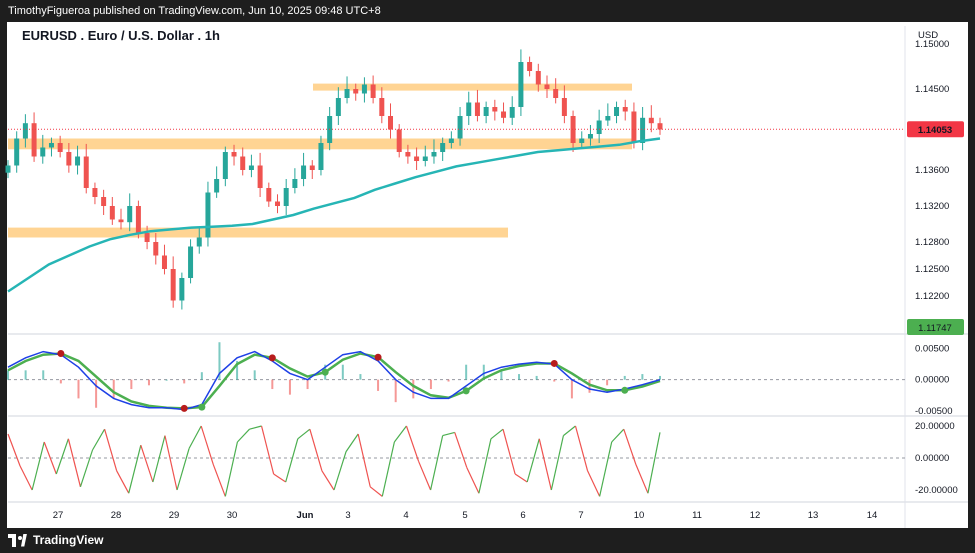 The image size is (975, 553). Describe the element at coordinates (932, 242) in the screenshot. I see `price-tick-label: 1.12800` at that location.